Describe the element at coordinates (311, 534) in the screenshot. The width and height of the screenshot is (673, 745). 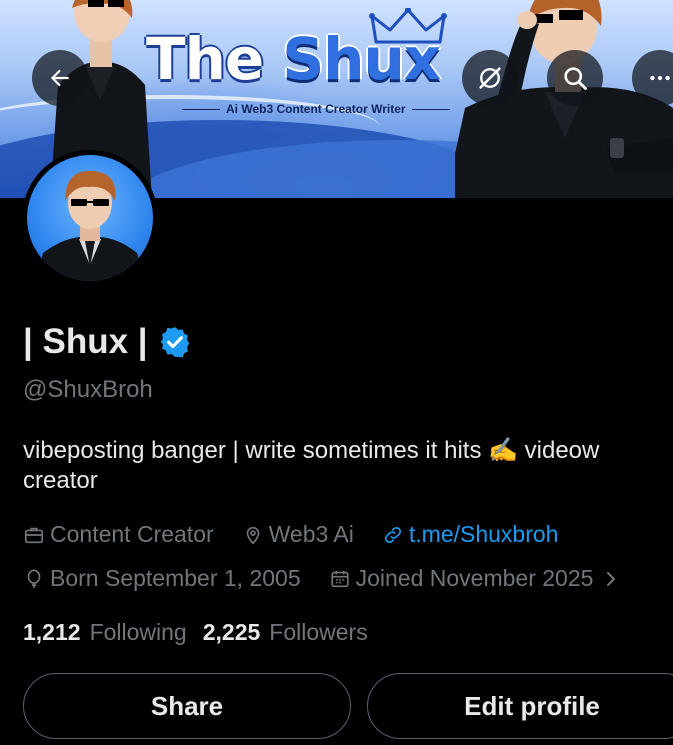
I see `location-text: Web3 Ai` at that location.